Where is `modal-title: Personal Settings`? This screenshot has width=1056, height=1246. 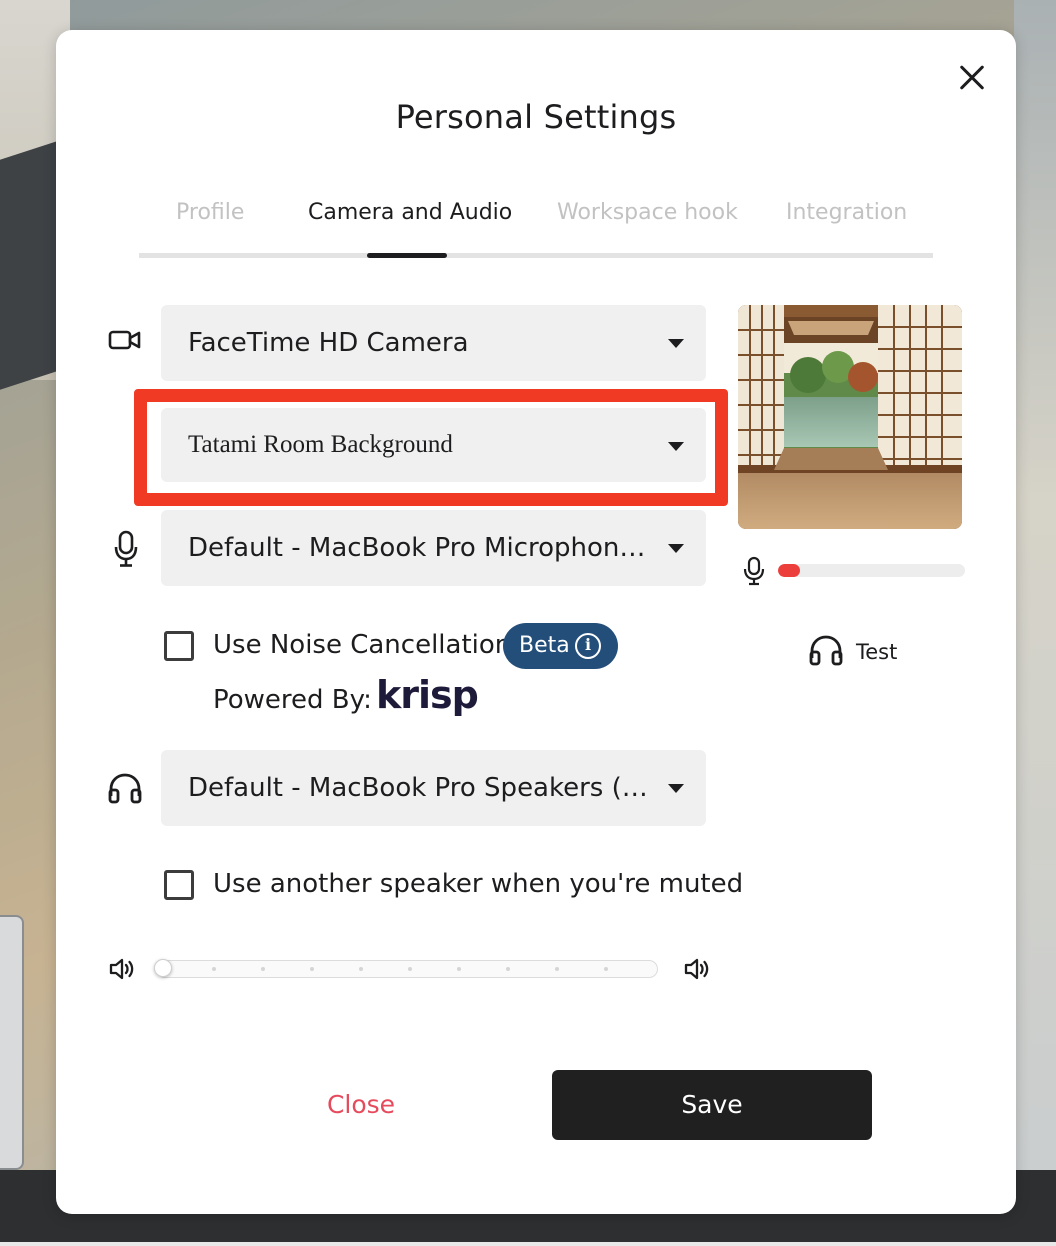 modal-title: Personal Settings is located at coordinates (536, 117).